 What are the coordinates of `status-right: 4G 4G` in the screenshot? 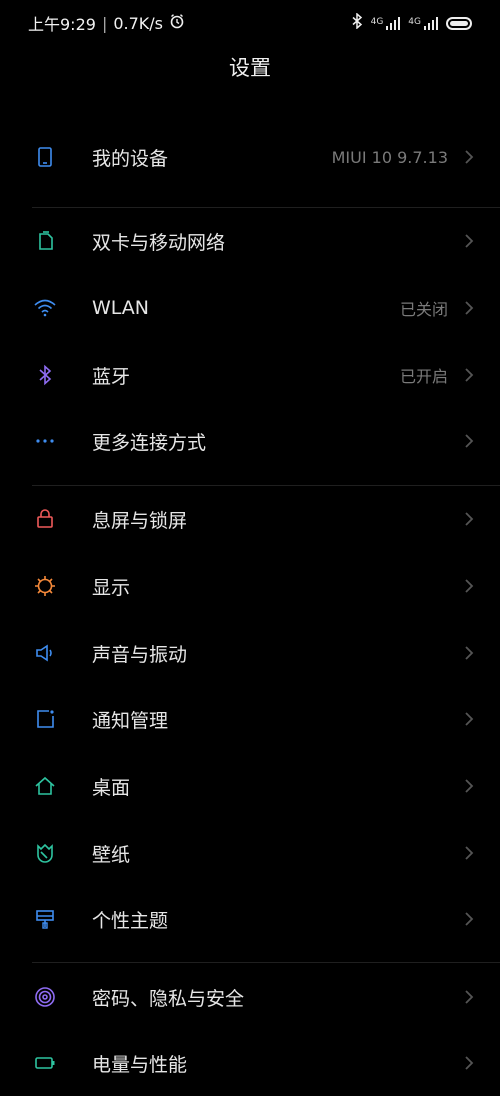 It's located at (411, 22).